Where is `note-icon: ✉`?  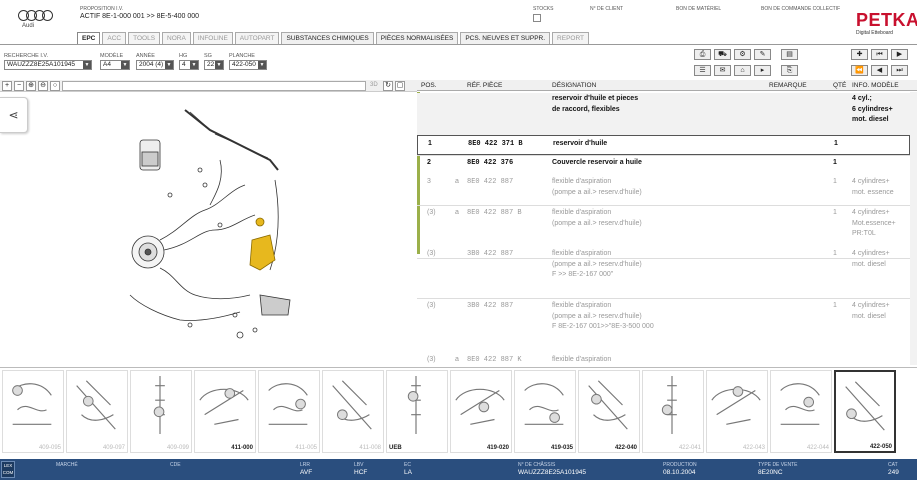
note-icon: ✉ is located at coordinates (722, 70).